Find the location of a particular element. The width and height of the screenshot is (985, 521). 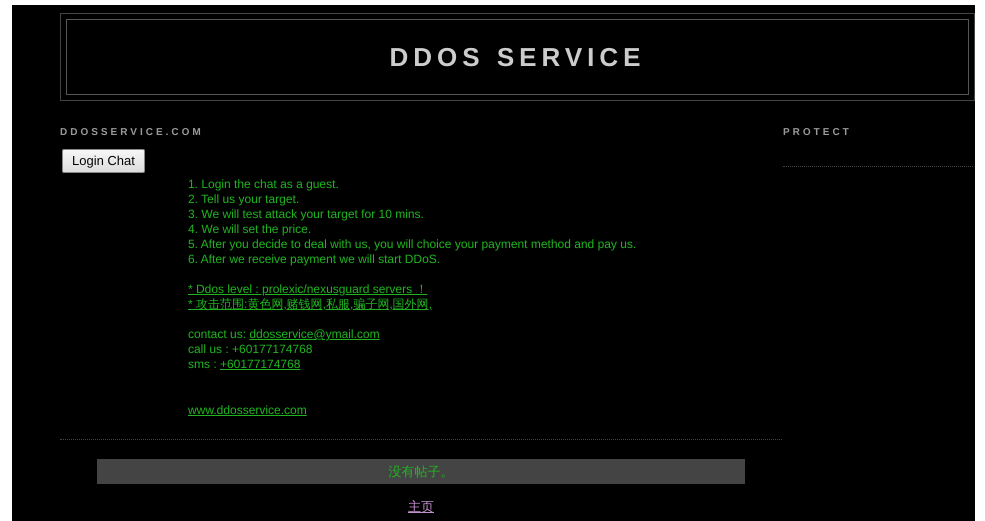

contact-label: call us : is located at coordinates (209, 349).